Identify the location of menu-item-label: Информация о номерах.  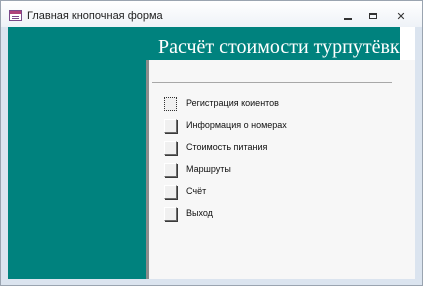
(236, 125).